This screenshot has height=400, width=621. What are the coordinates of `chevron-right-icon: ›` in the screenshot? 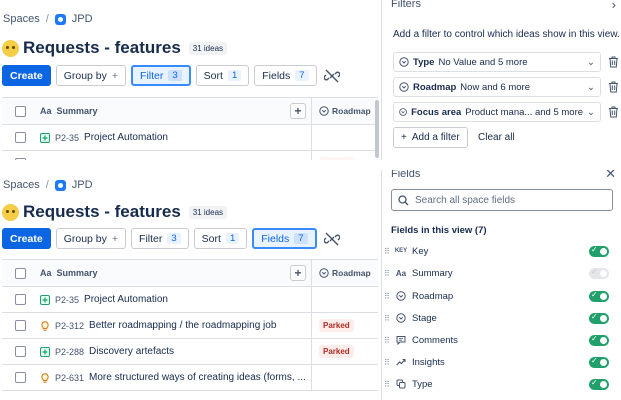 It's located at (614, 6).